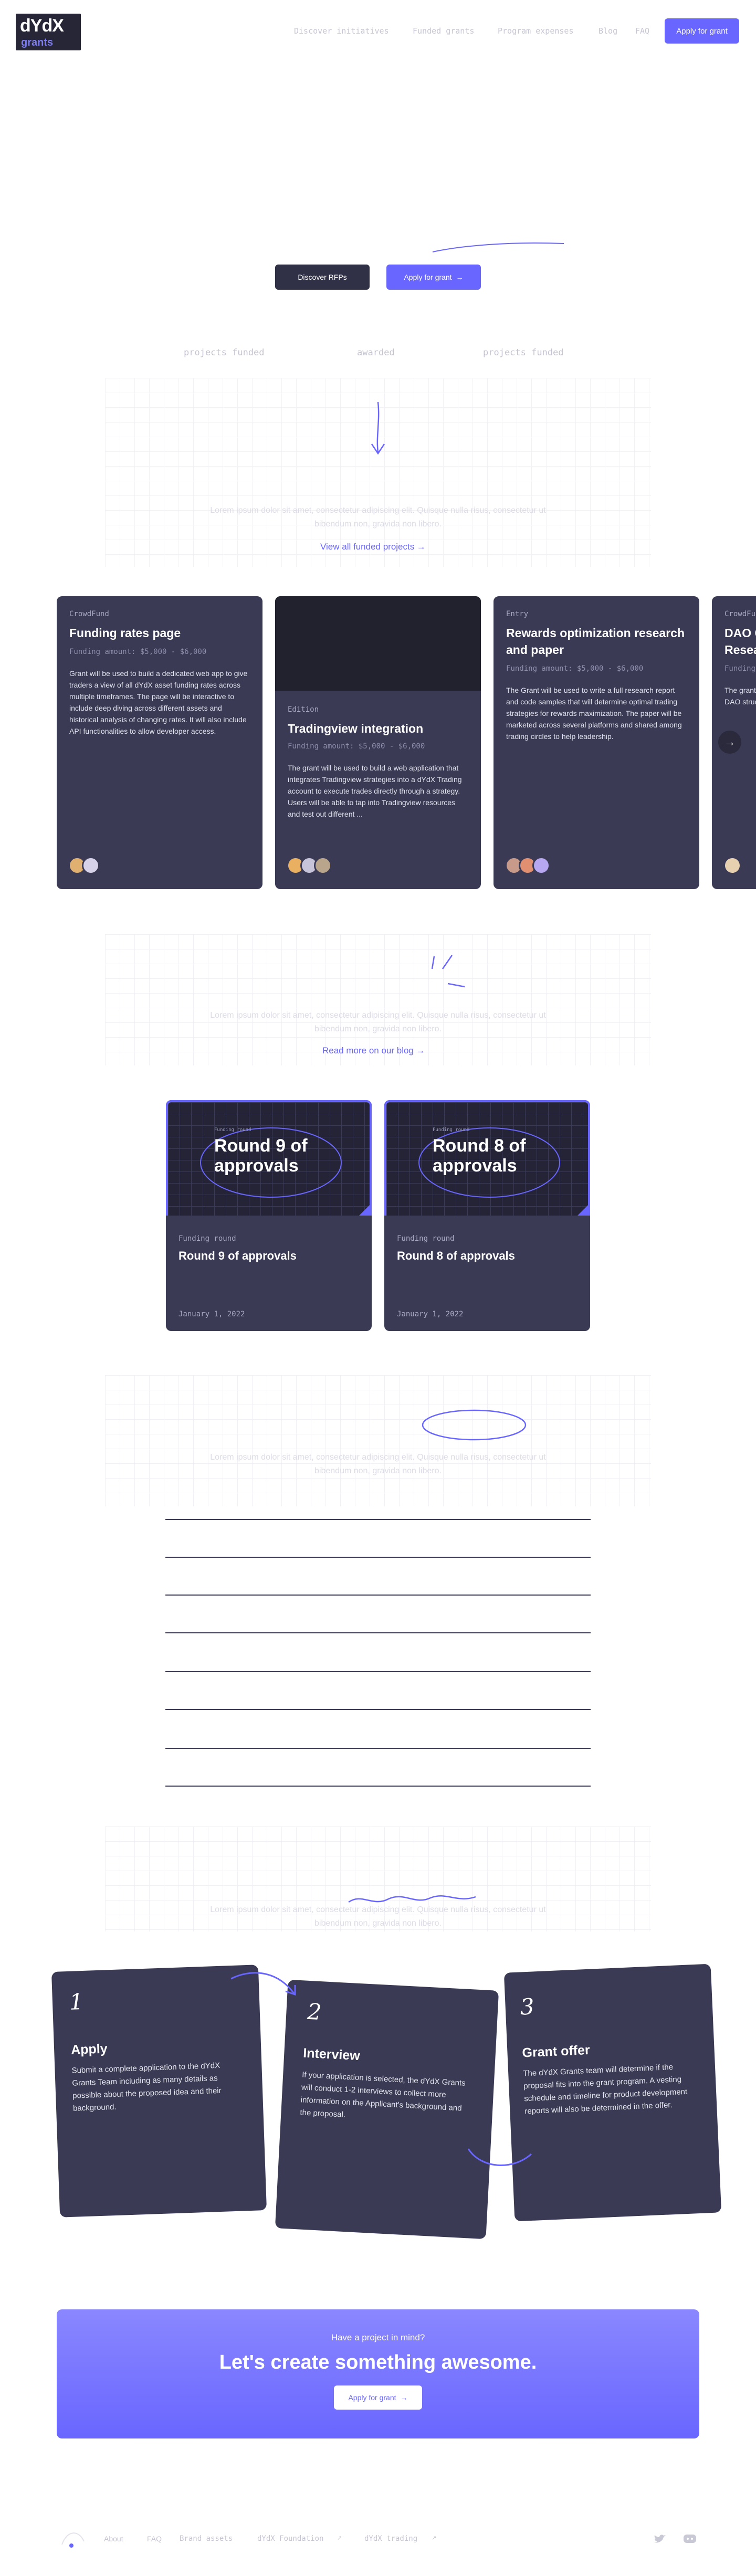  I want to click on nav-faq: FAQ, so click(642, 31).